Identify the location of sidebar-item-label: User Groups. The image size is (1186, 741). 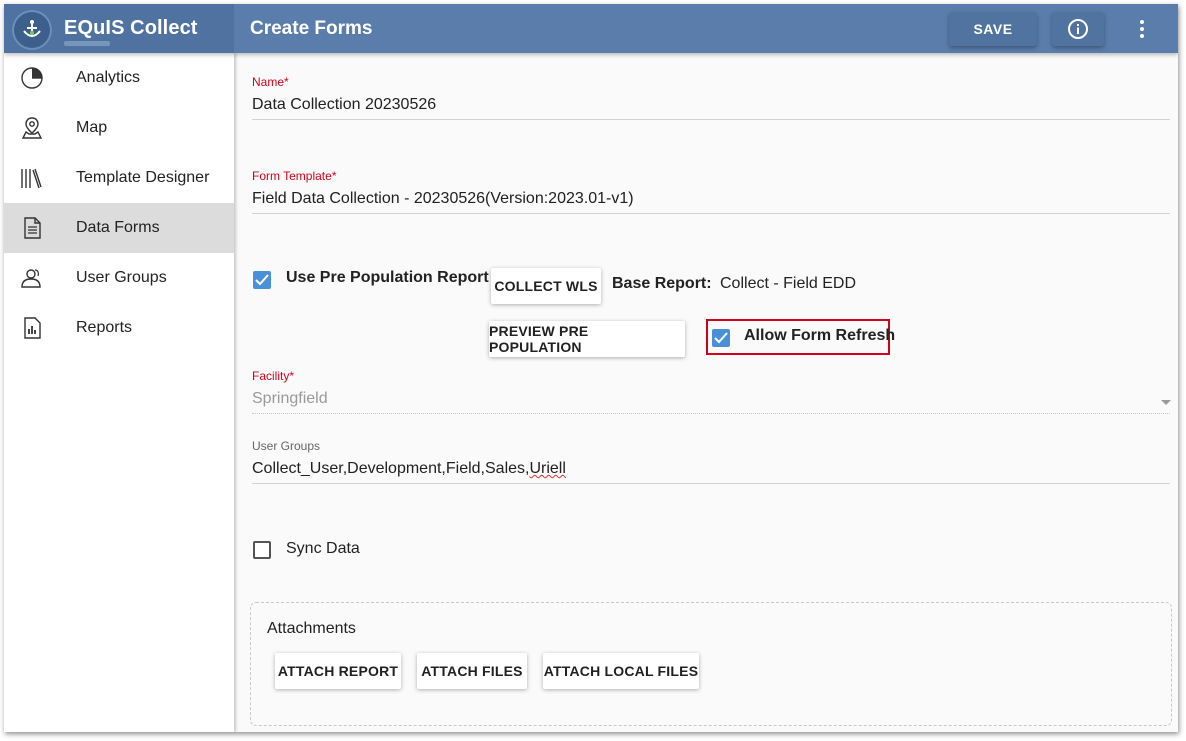
(121, 277).